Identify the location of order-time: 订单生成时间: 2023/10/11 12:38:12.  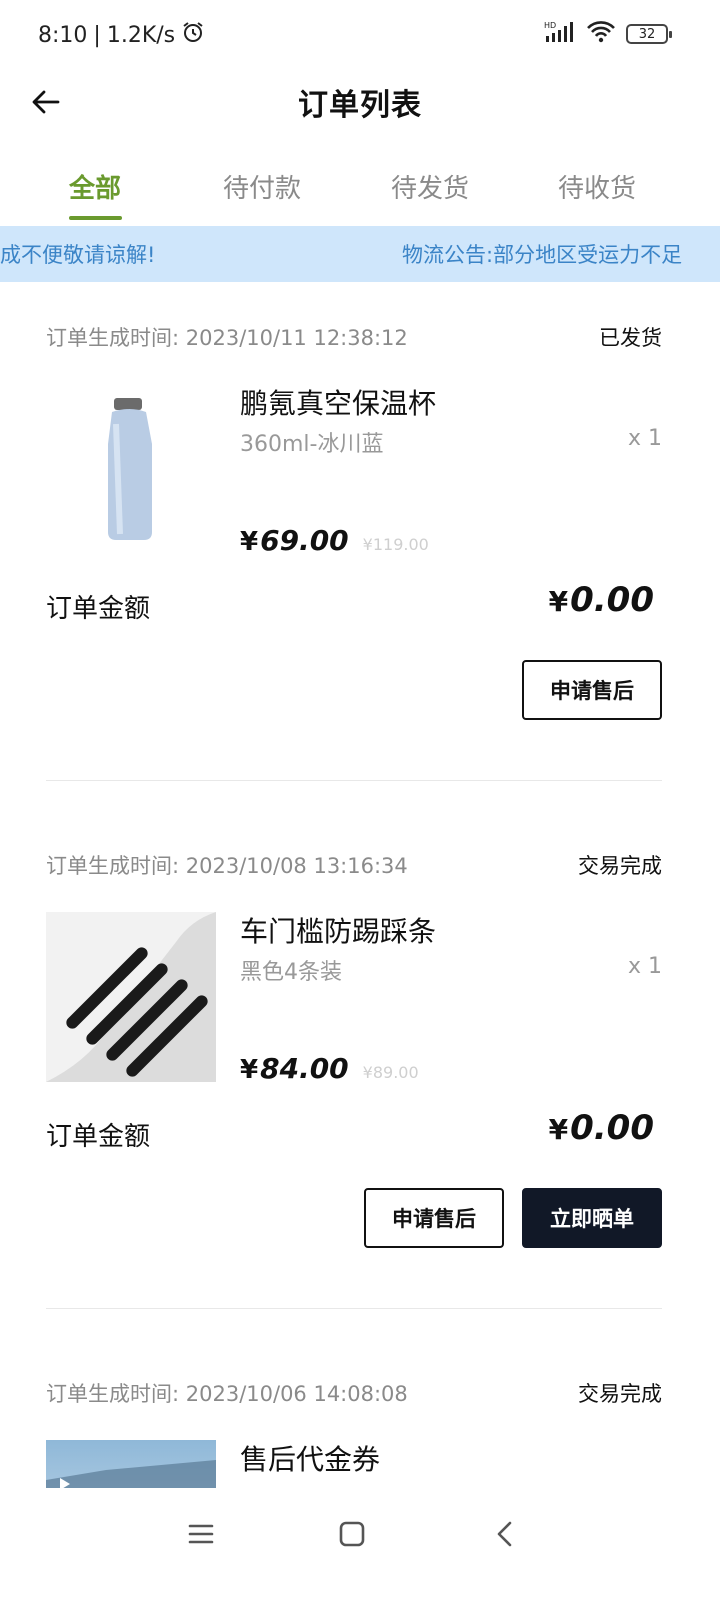
(227, 338).